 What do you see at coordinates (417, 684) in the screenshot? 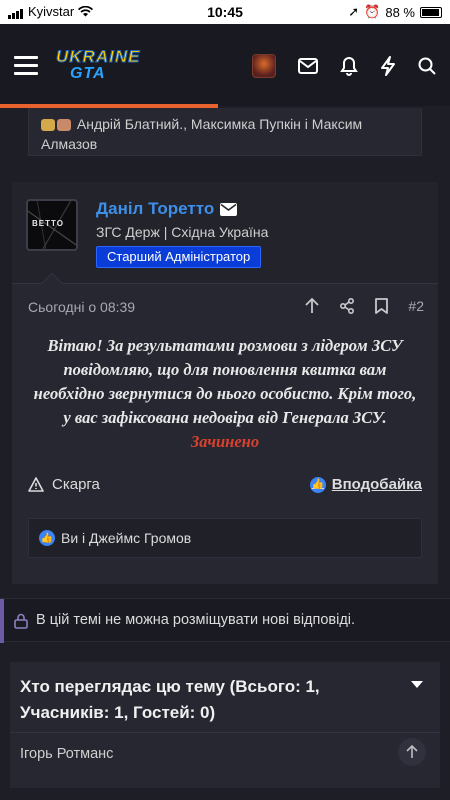
I see `chevron-down-icon` at bounding box center [417, 684].